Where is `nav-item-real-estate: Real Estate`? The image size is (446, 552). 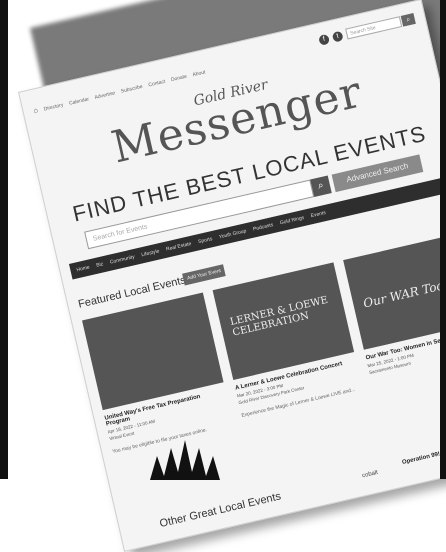
nav-item-real-estate: Real Estate is located at coordinates (179, 247).